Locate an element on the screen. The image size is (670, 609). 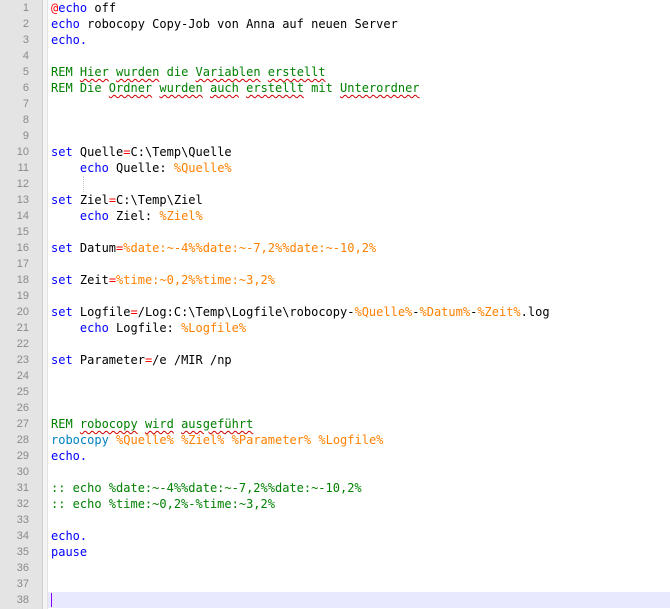
line-number: 17 is located at coordinates (22, 264).